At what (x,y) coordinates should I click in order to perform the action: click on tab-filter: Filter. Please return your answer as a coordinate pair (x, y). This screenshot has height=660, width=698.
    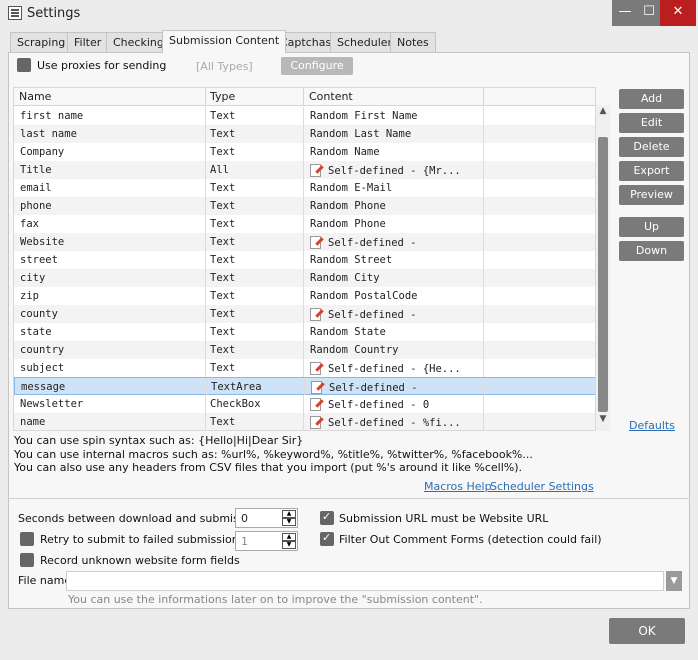
    Looking at the image, I should click on (88, 42).